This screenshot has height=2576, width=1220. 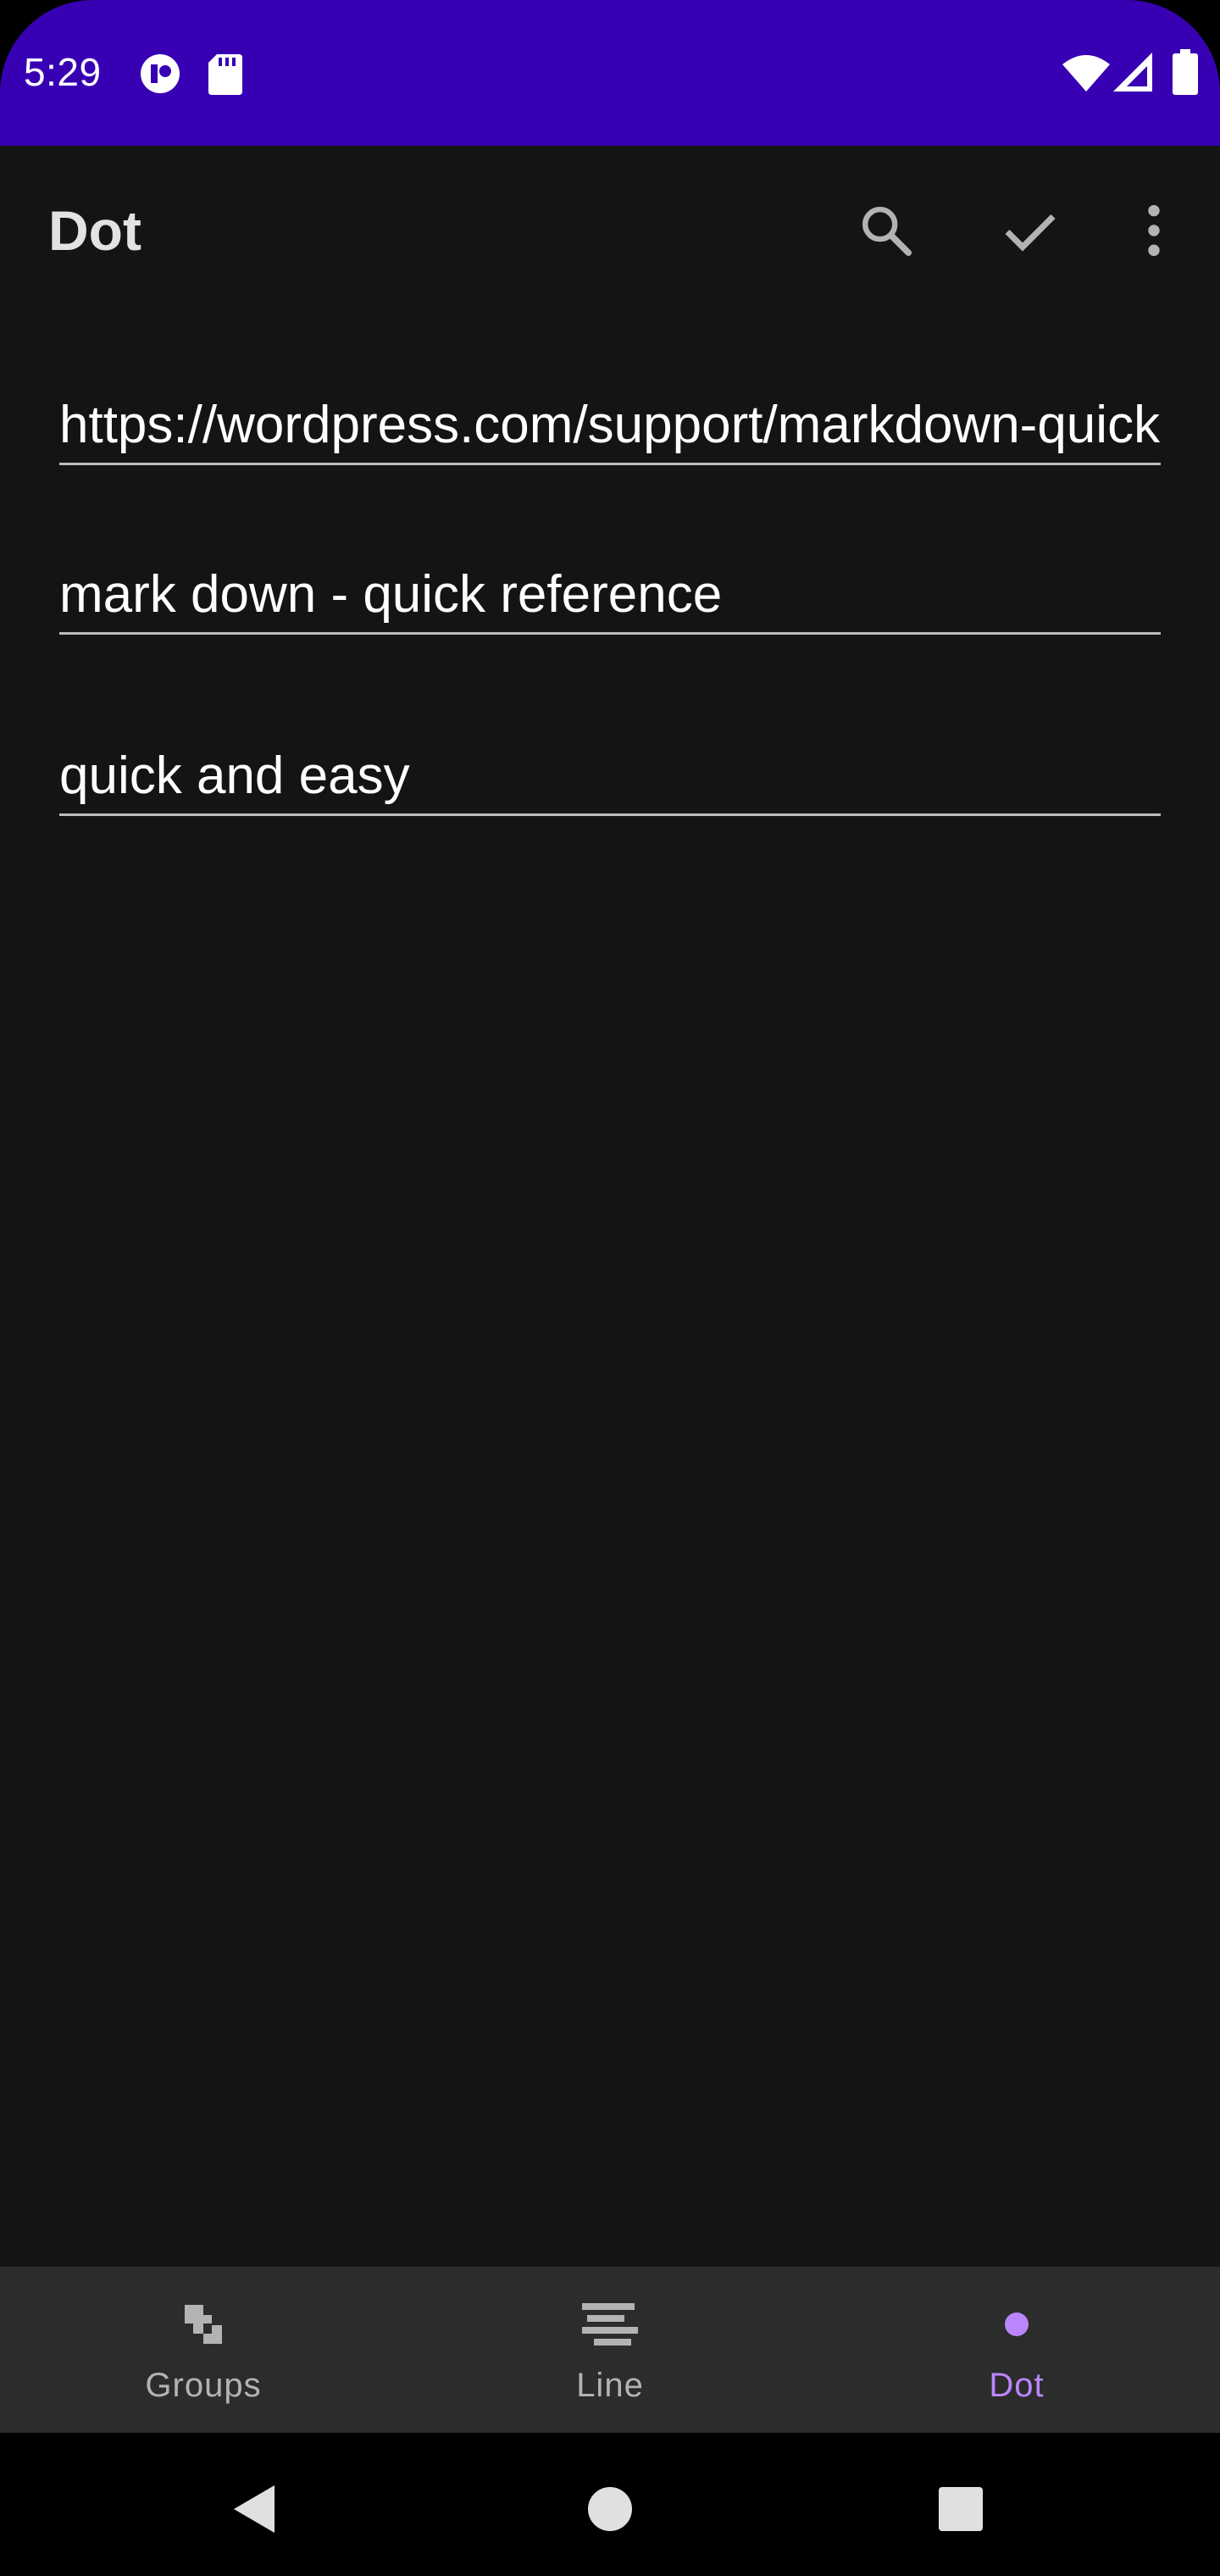 What do you see at coordinates (1017, 2385) in the screenshot?
I see `nav-label-dot: Dot` at bounding box center [1017, 2385].